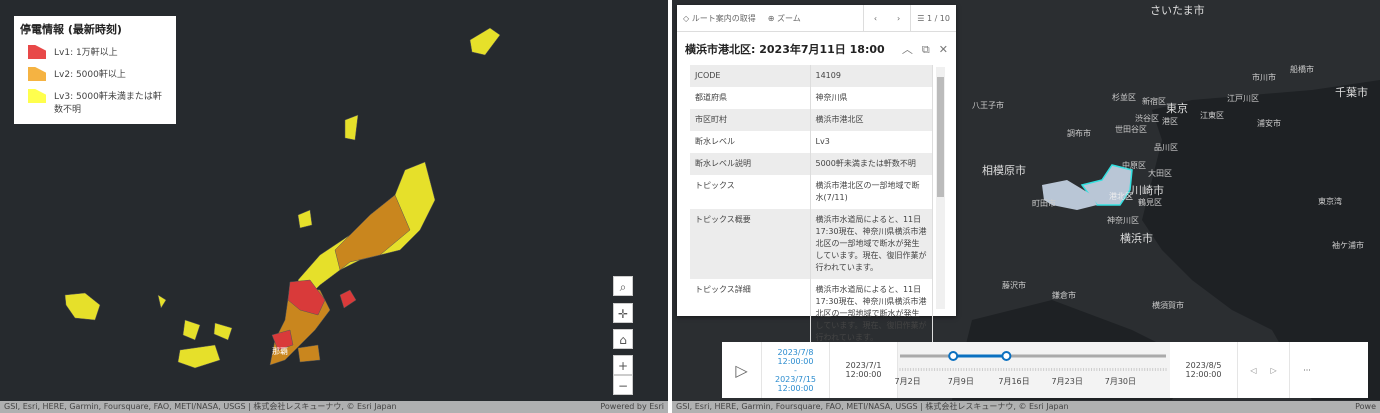 The width and height of the screenshot is (1380, 413). Describe the element at coordinates (908, 381) in the screenshot. I see `tick-label: 7月2日` at that location.